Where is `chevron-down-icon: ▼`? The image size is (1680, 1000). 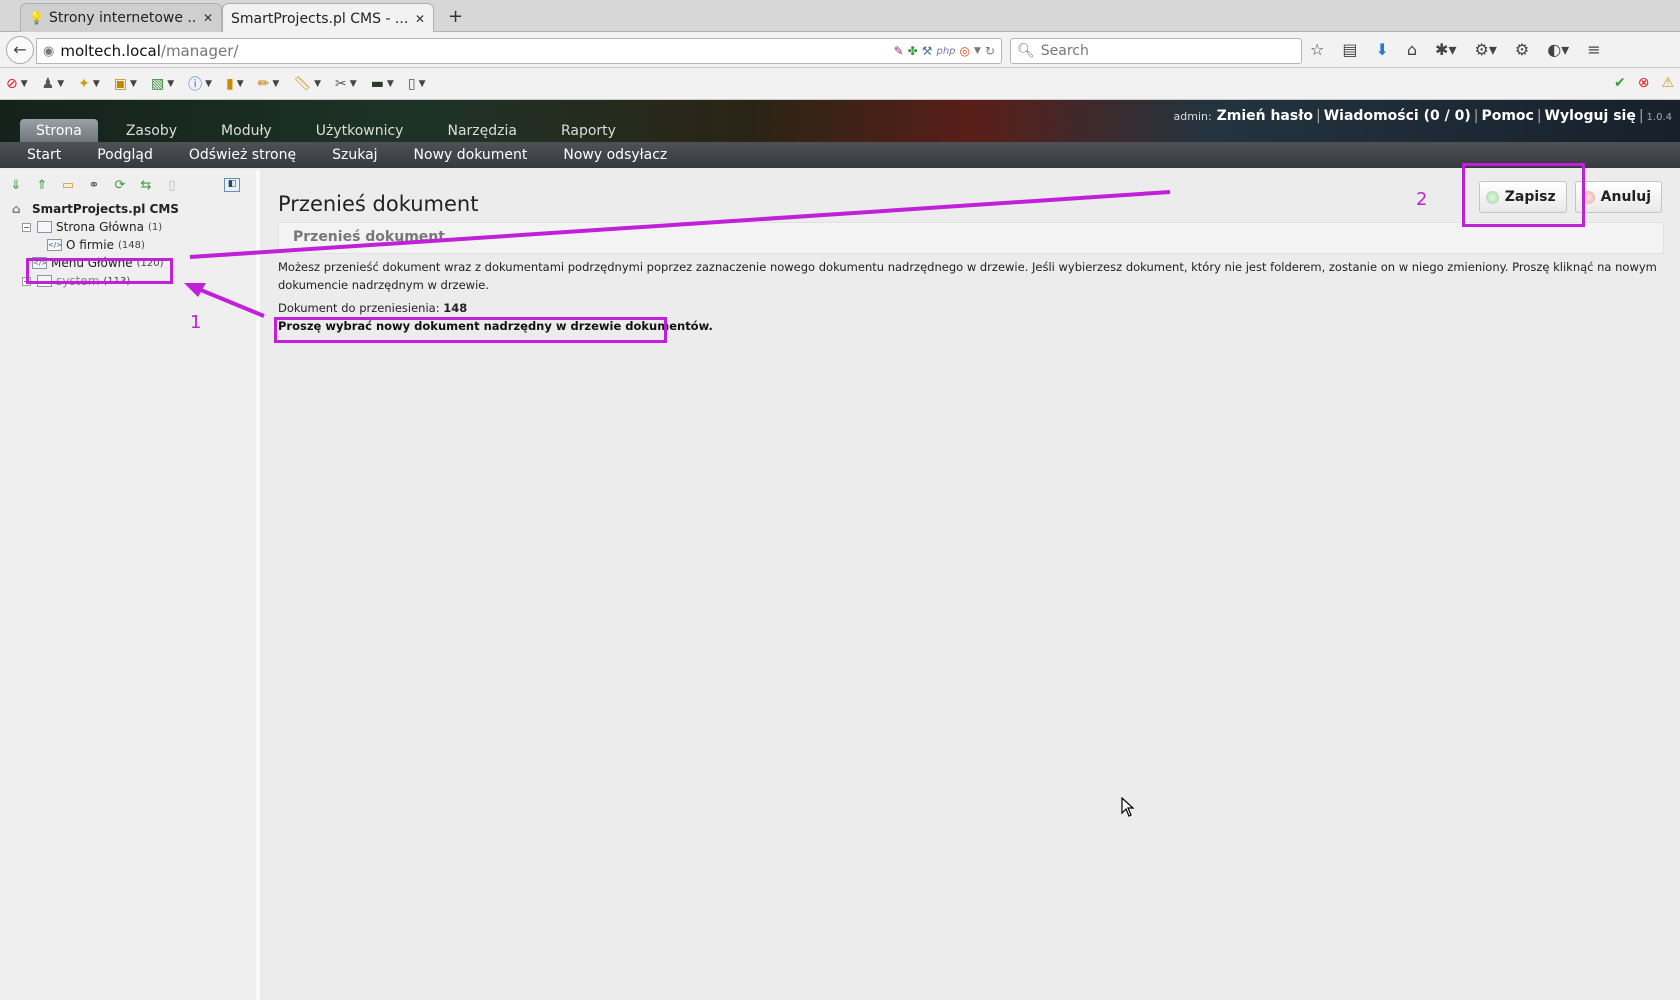 chevron-down-icon: ▼ is located at coordinates (977, 51).